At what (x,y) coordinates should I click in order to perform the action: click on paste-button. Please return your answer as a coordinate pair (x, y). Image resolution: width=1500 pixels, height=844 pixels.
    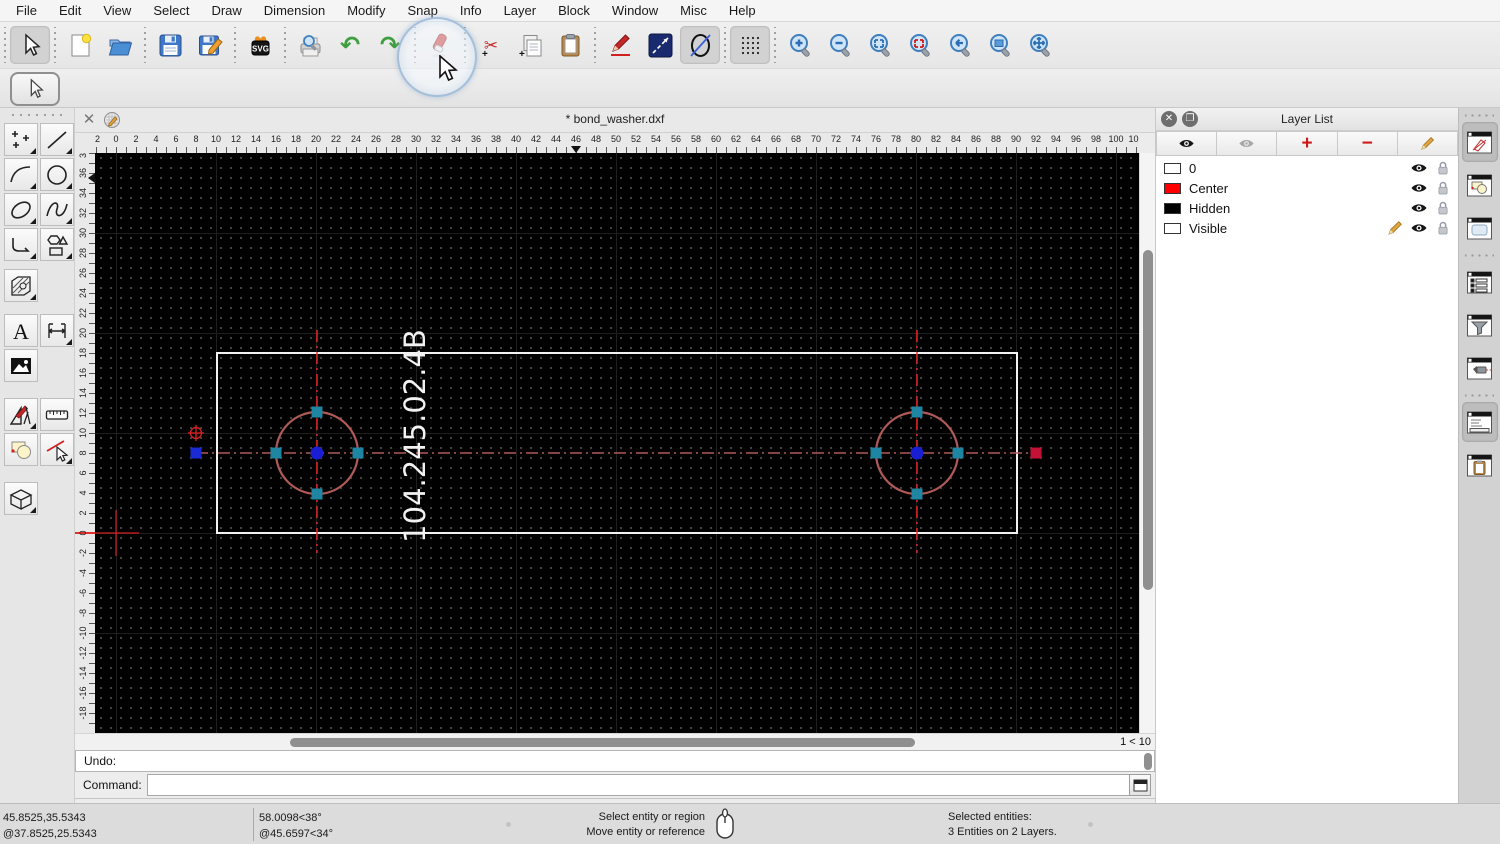
    Looking at the image, I should click on (570, 45).